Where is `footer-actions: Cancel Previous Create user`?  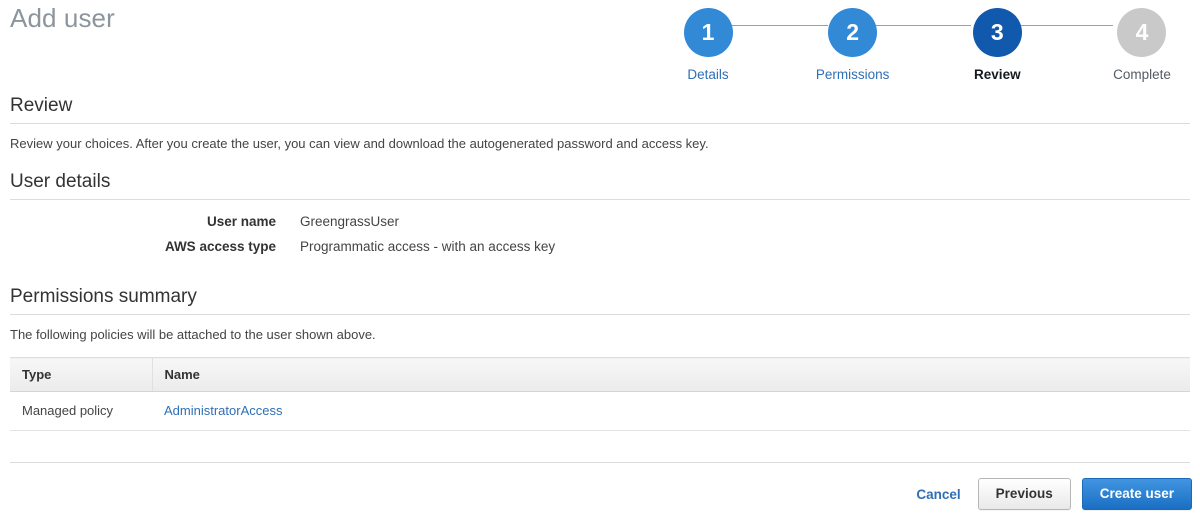 footer-actions: Cancel Previous Create user is located at coordinates (1051, 494).